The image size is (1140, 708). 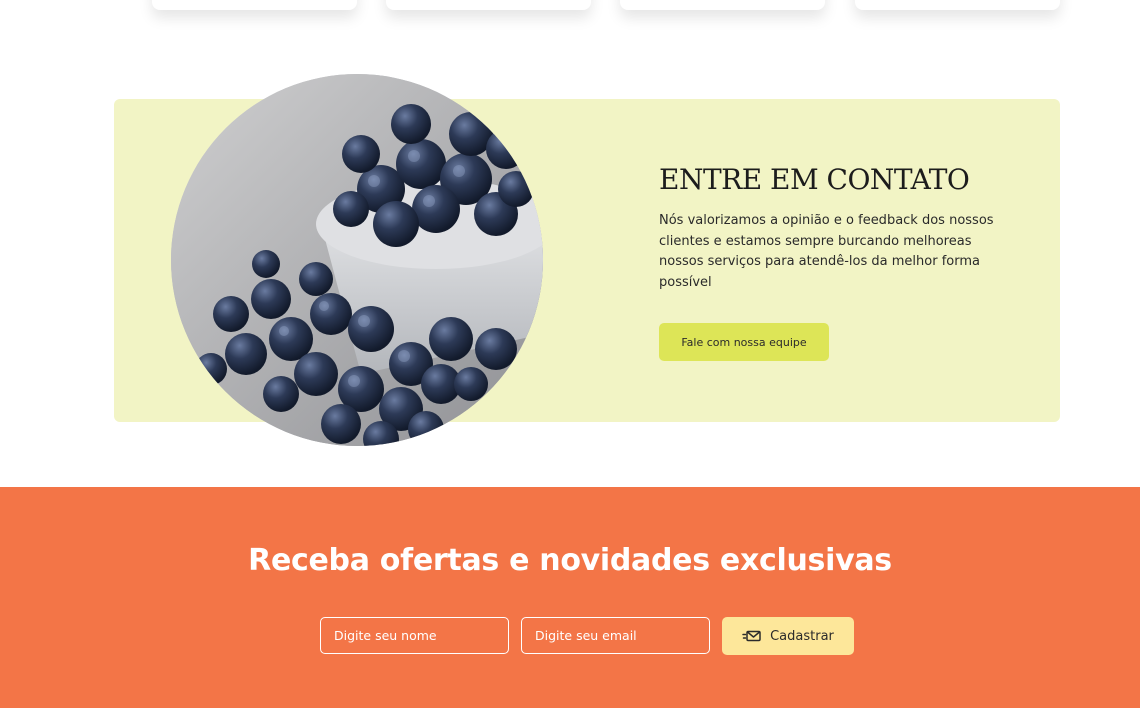 I want to click on signup-button: Cadastrar, so click(x=788, y=636).